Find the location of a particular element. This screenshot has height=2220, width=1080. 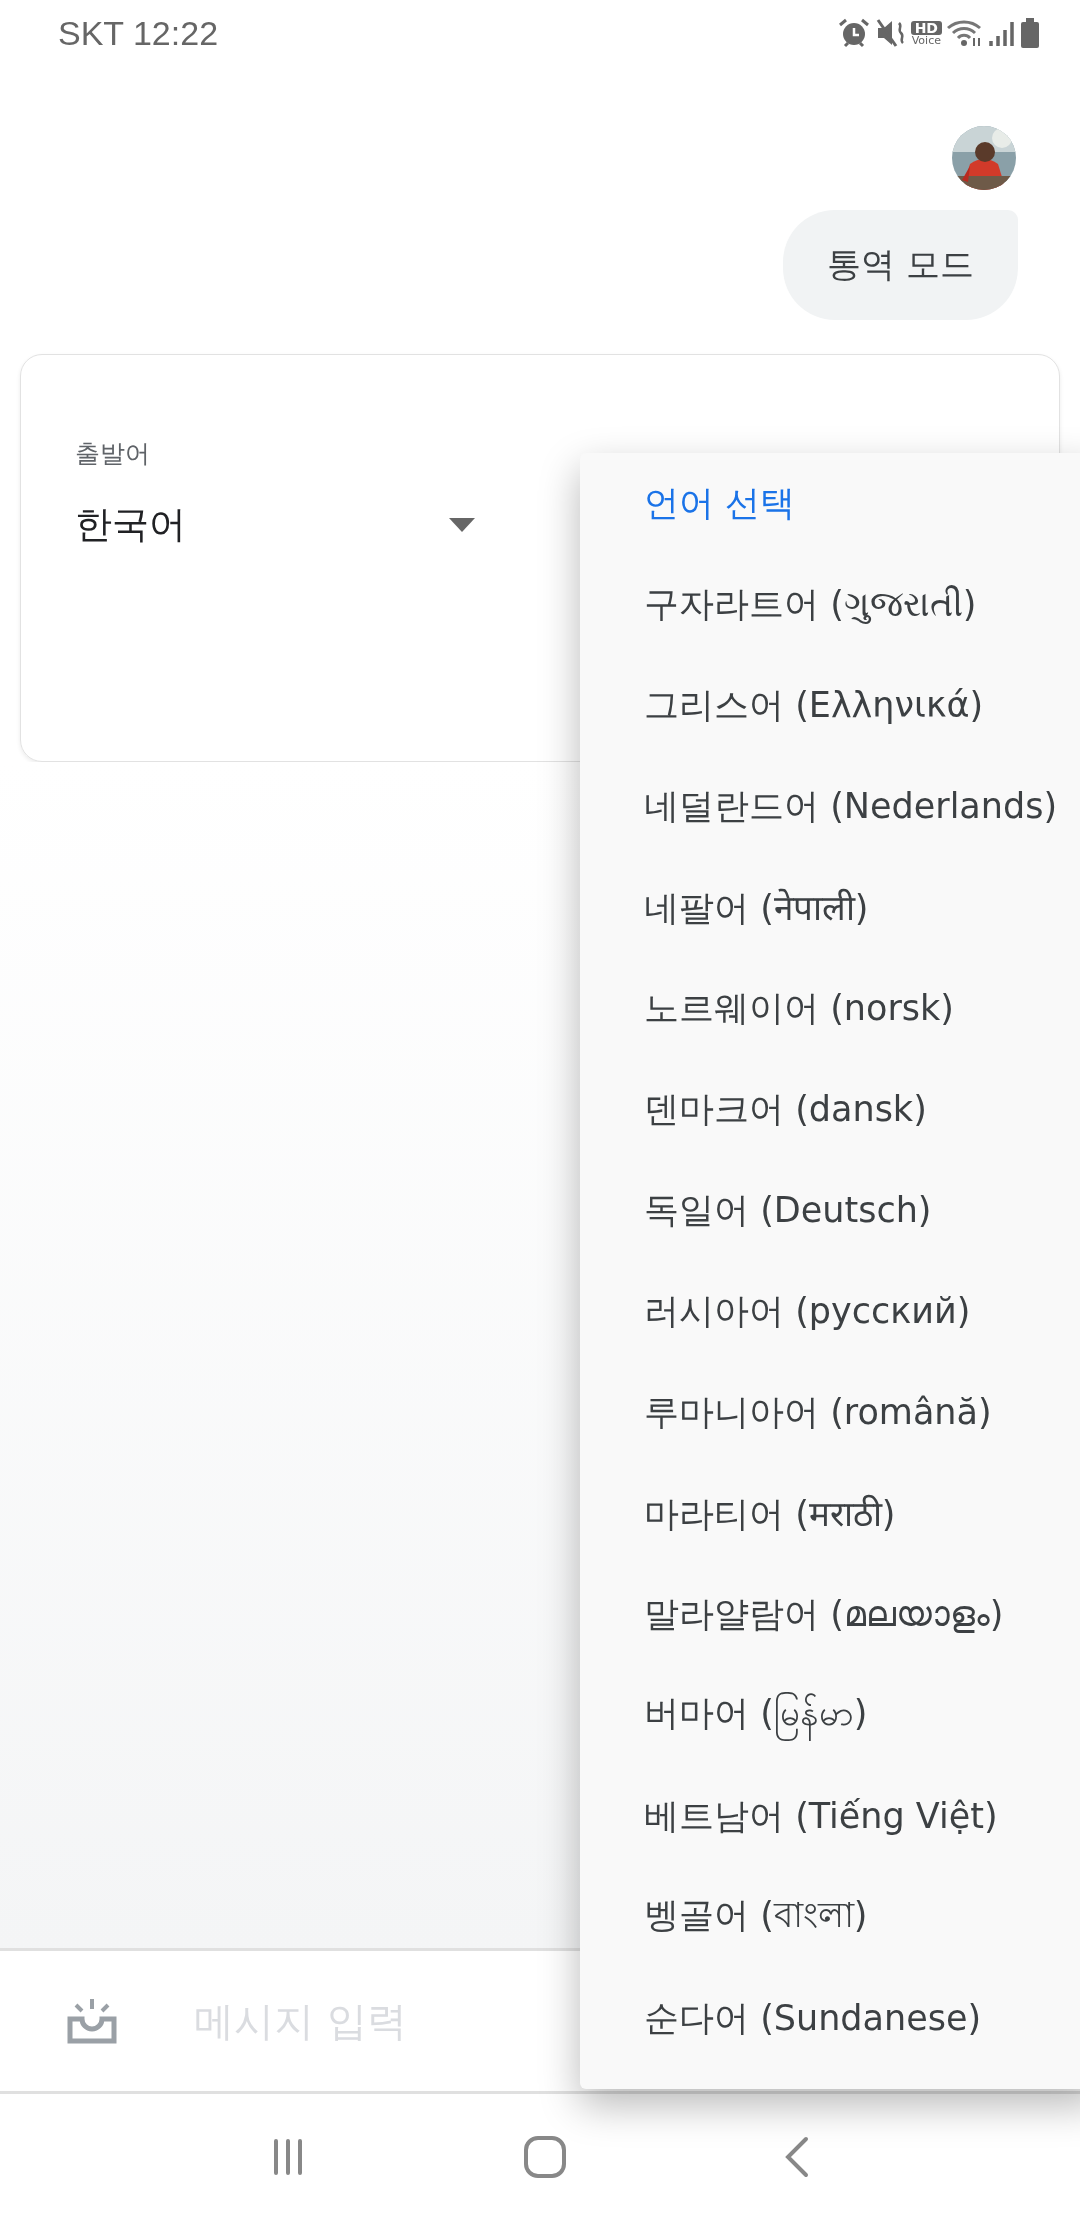

language-option: 독일어 (Deutsch) is located at coordinates (830, 1210).